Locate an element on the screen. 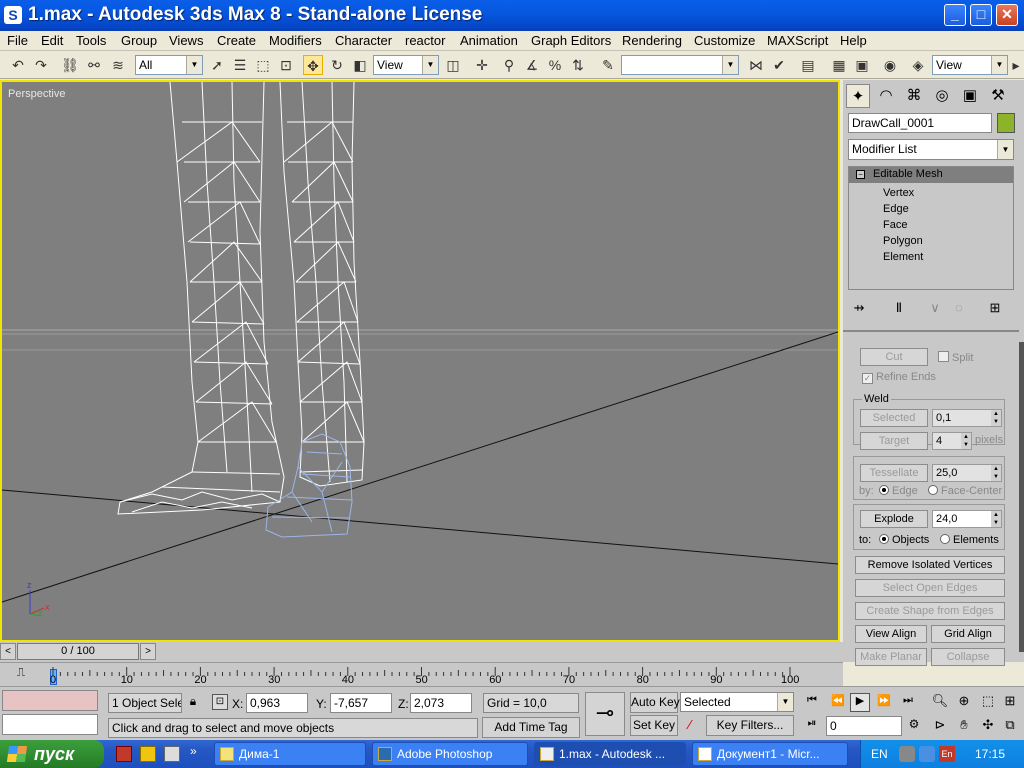  named-selection-sets-dropdown: ▼ is located at coordinates (680, 65).